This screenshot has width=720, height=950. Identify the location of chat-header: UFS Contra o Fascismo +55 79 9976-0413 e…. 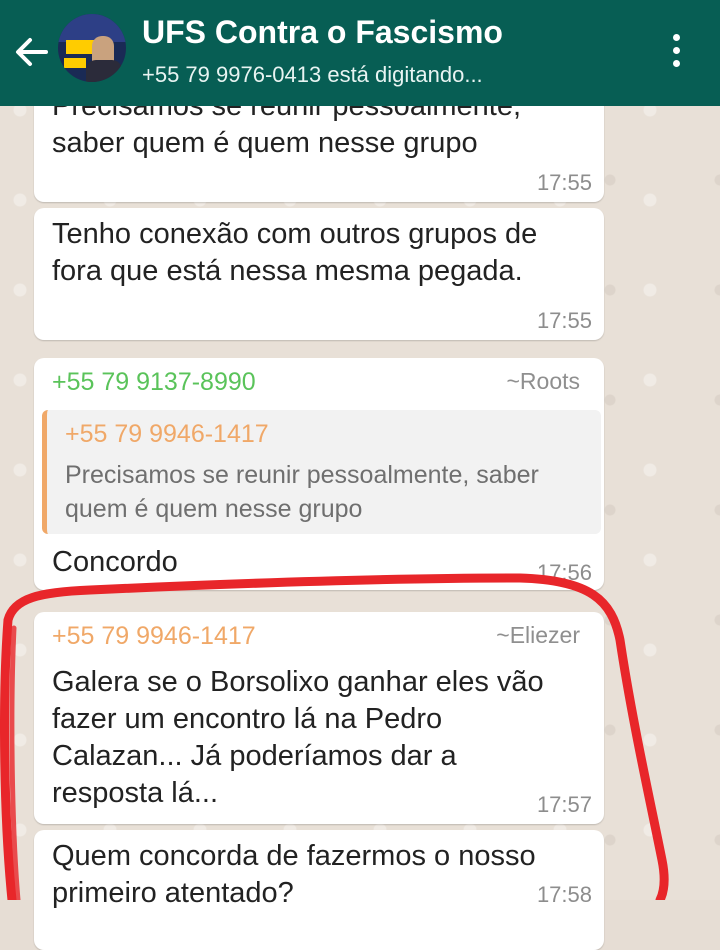
(360, 53).